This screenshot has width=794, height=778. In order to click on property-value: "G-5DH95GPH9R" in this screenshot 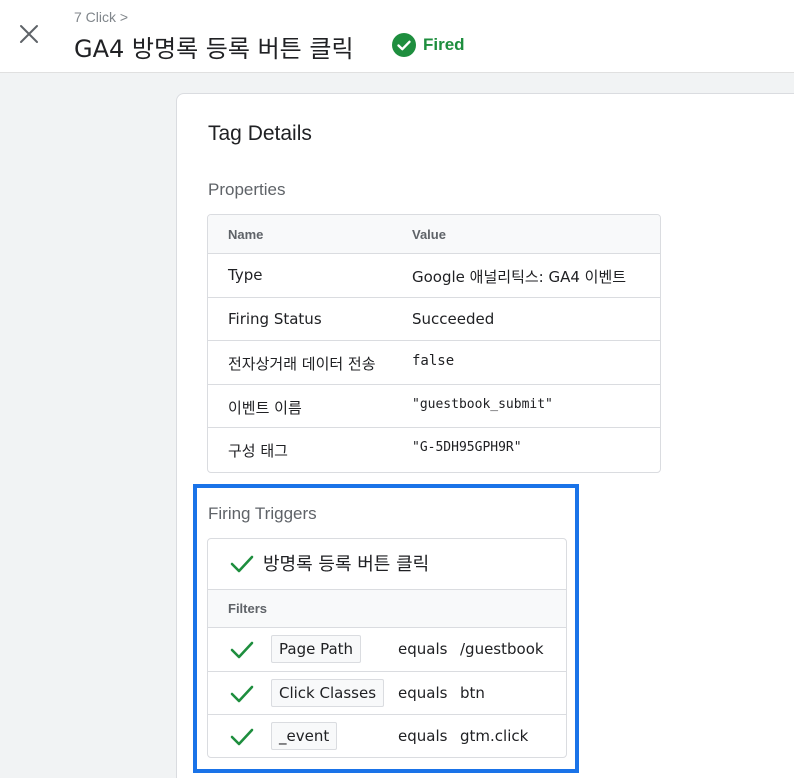, I will do `click(467, 447)`.